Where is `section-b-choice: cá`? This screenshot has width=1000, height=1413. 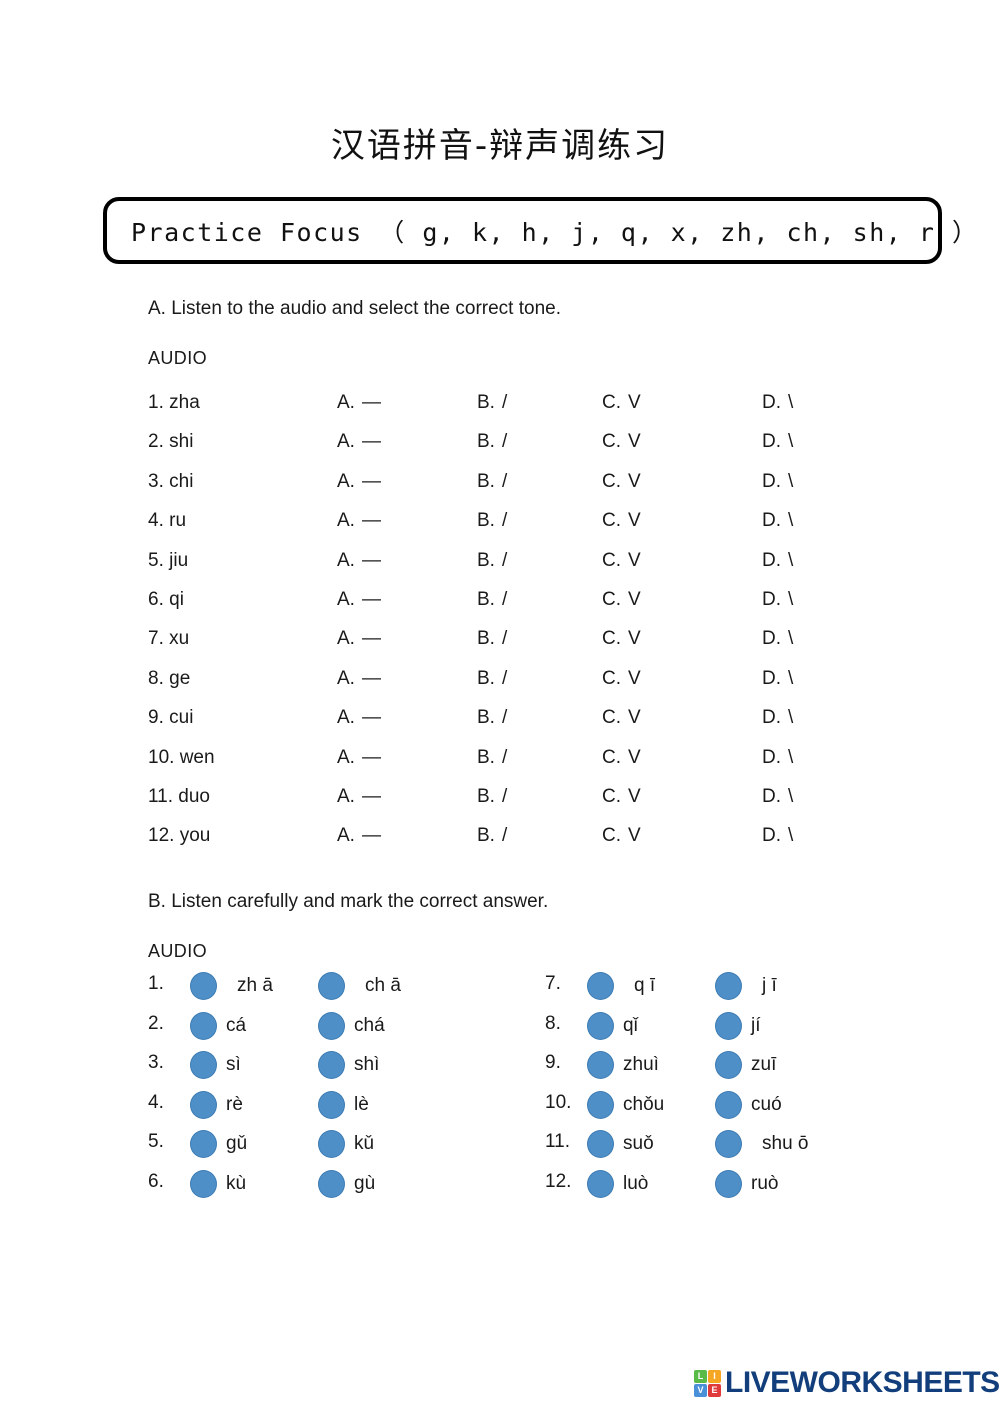
section-b-choice: cá is located at coordinates (218, 1025).